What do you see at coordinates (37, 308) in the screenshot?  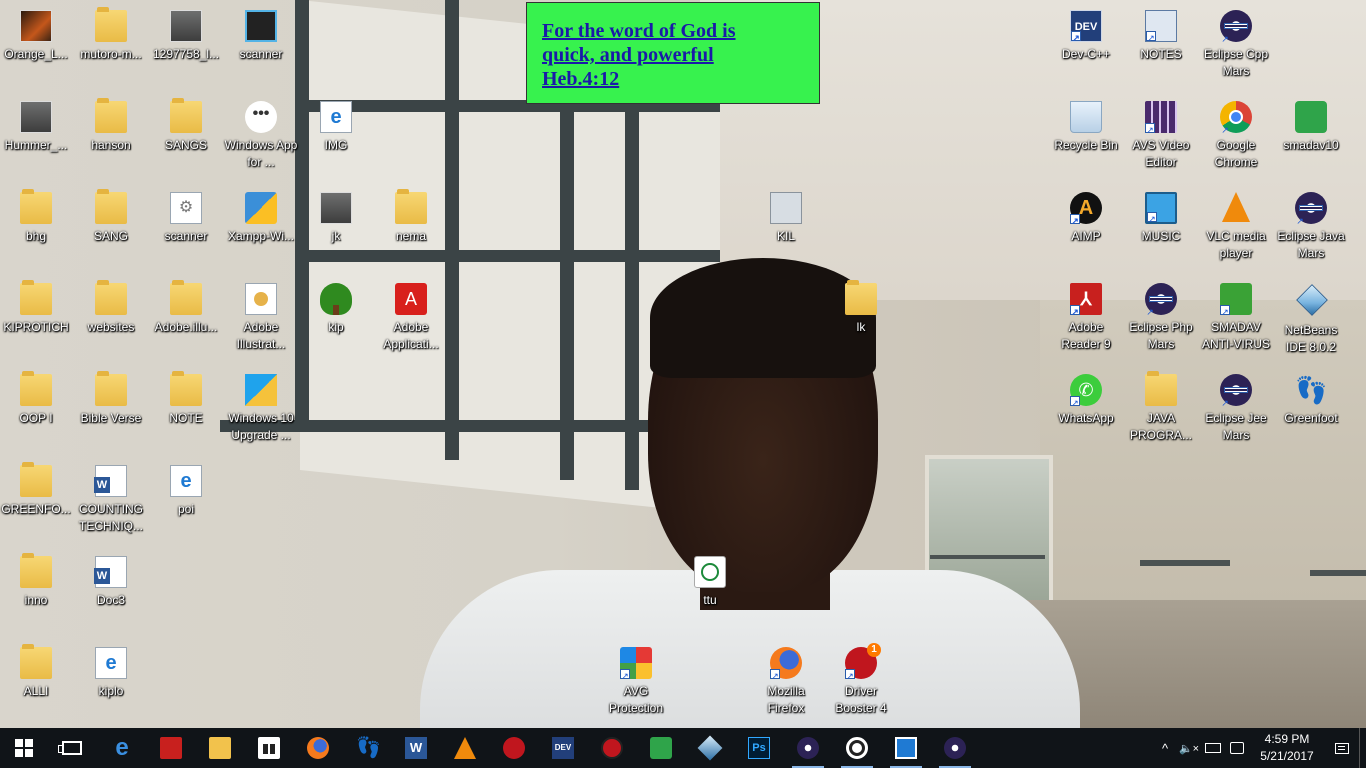 I see `desktop-icon-kiprotich: KIPROTICH` at bounding box center [37, 308].